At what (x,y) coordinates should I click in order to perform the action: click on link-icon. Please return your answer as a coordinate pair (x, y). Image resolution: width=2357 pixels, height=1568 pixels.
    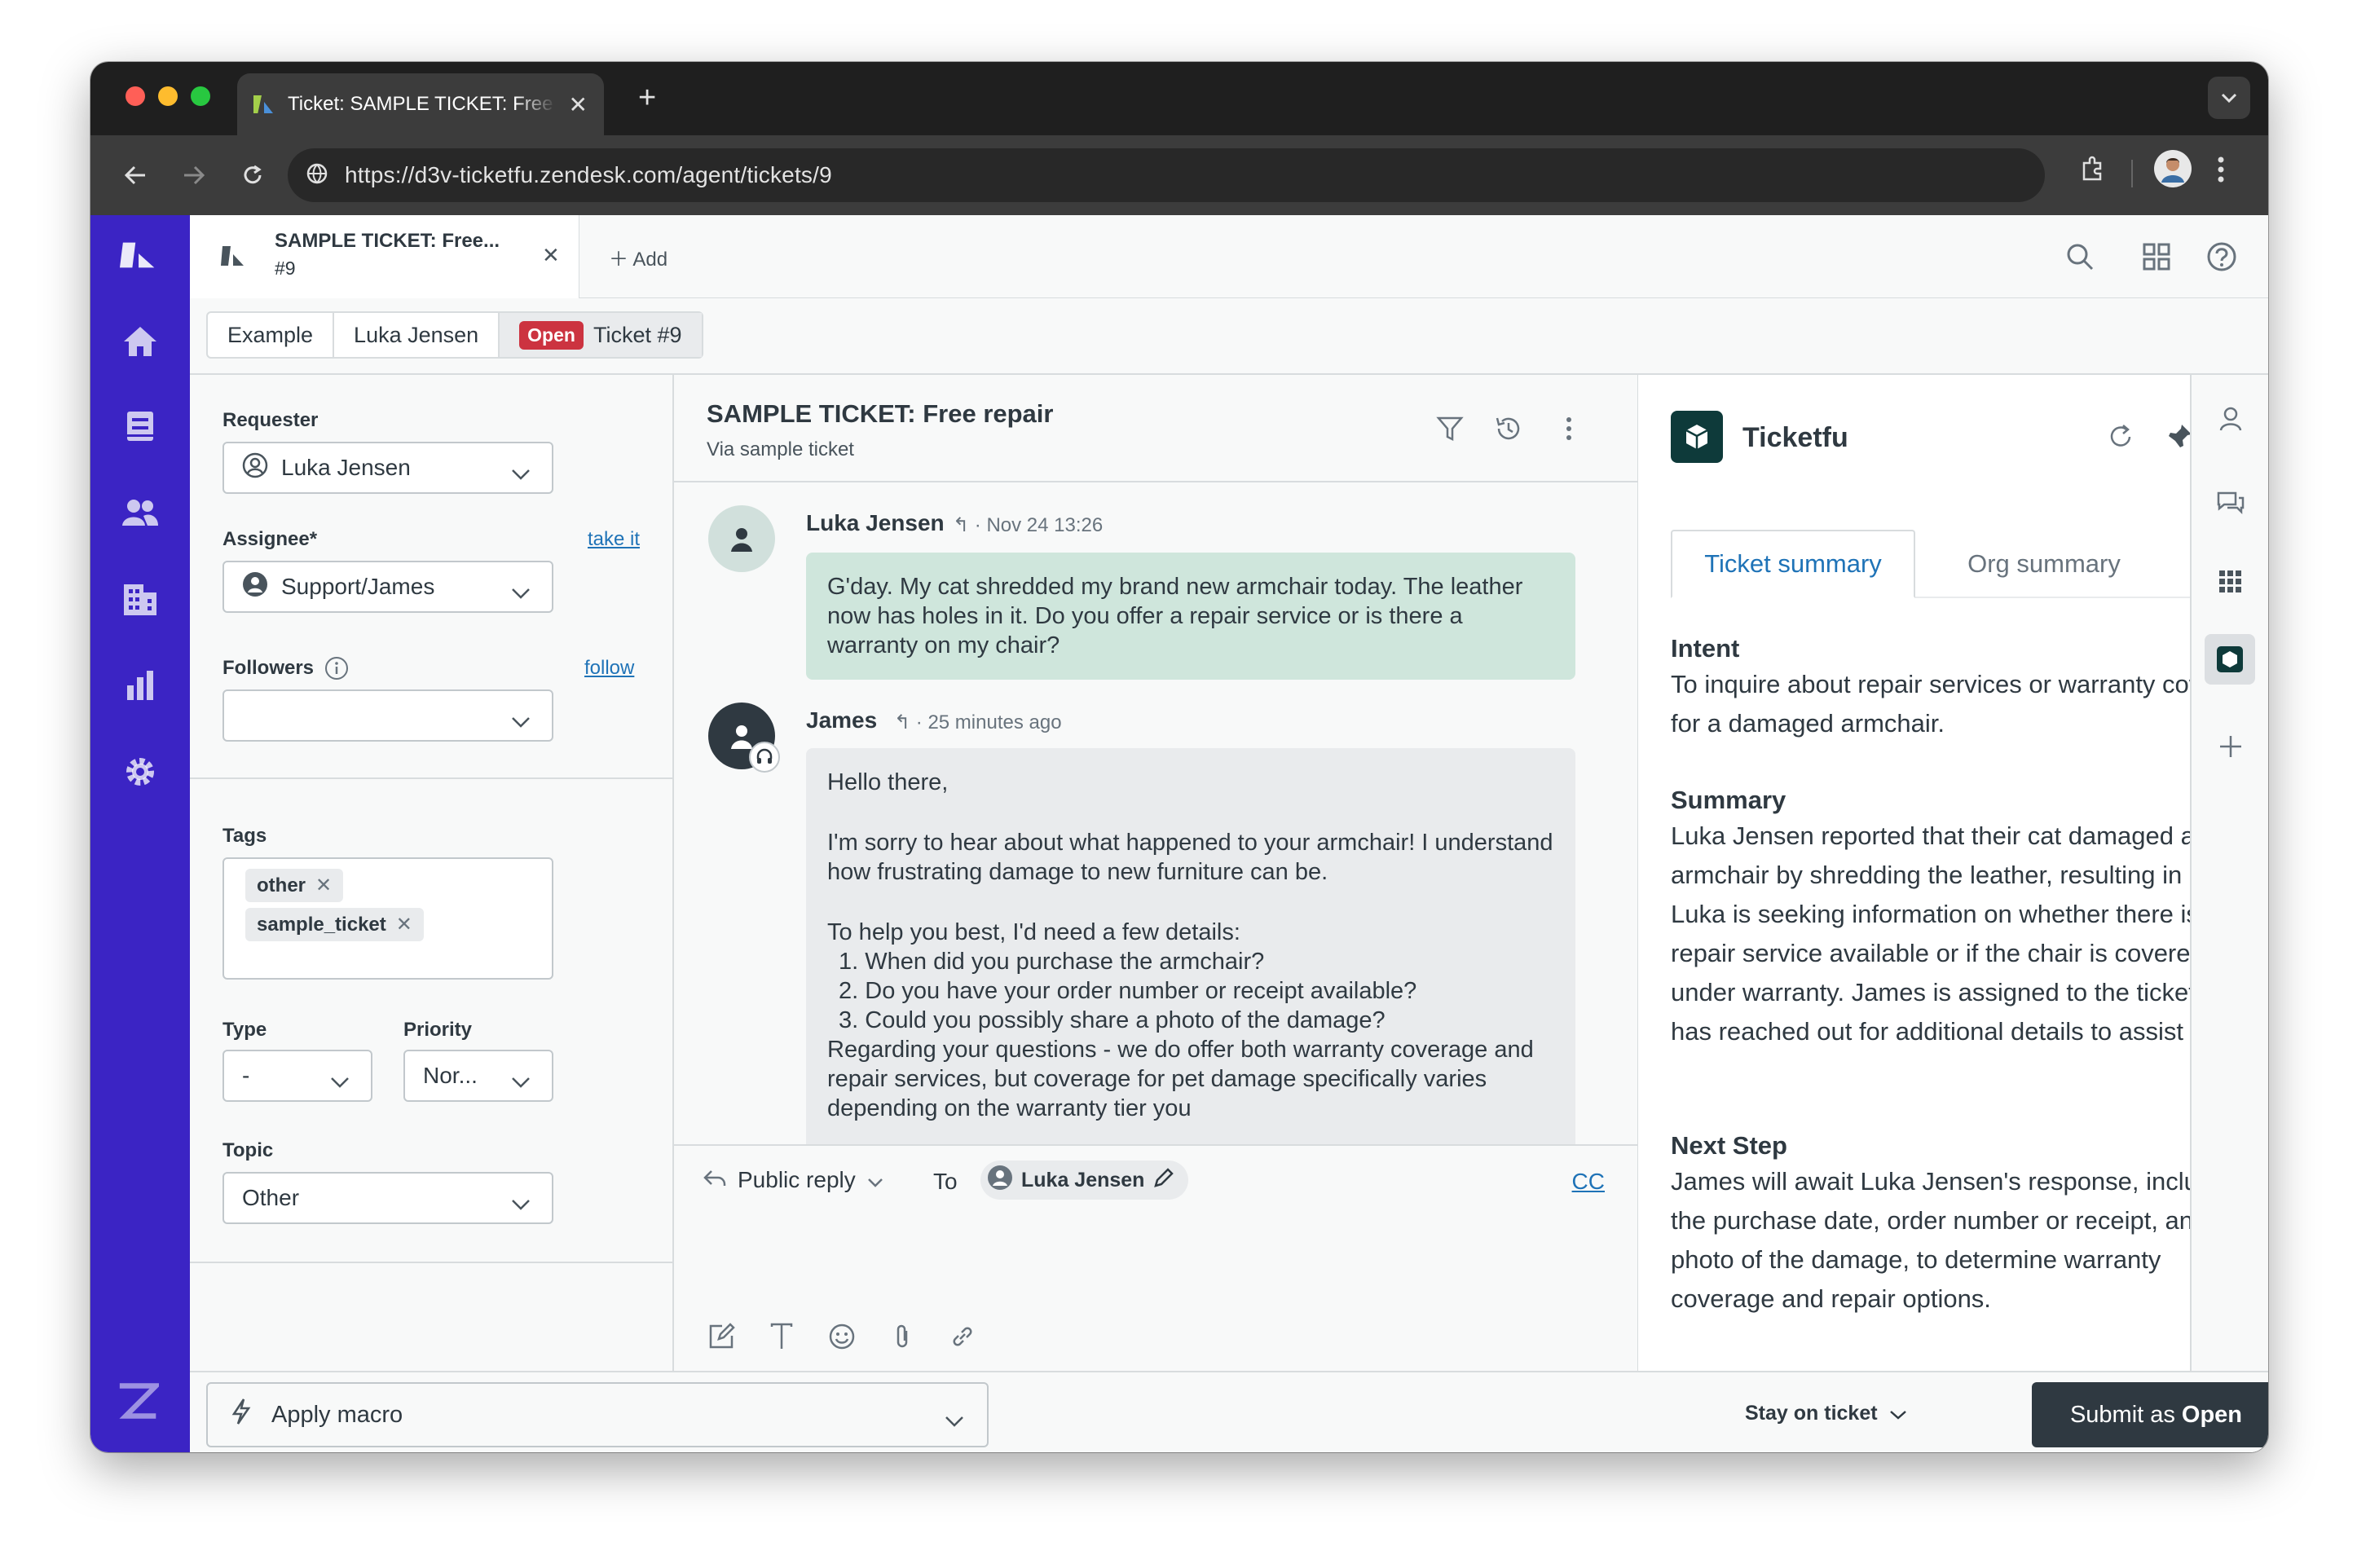
    Looking at the image, I should click on (962, 1336).